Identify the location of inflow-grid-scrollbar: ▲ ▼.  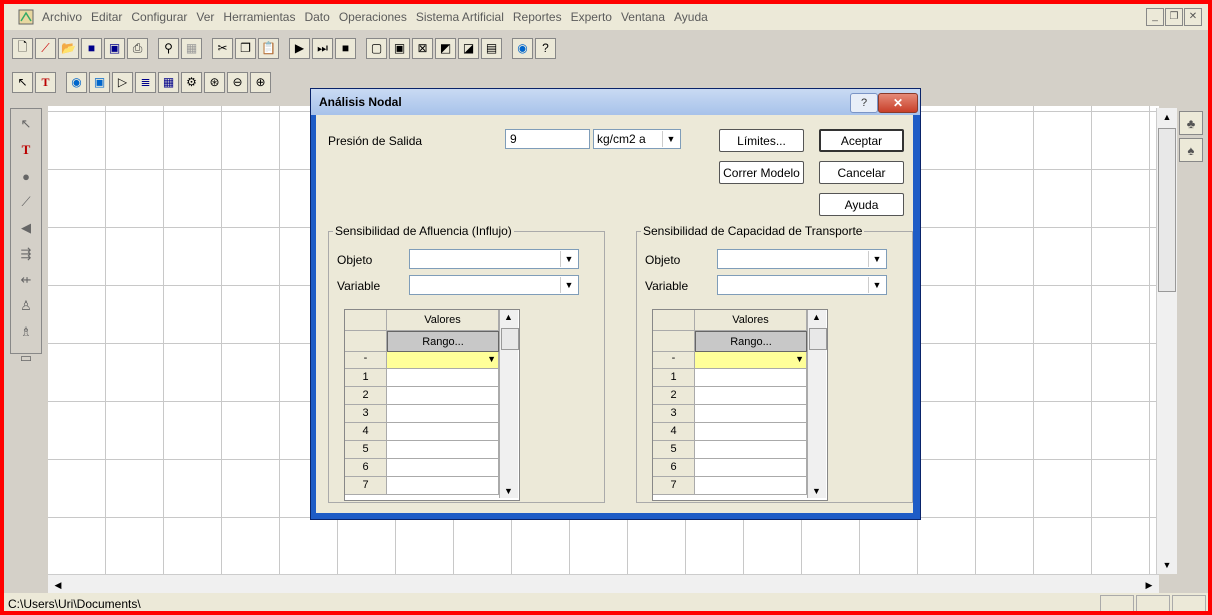
(509, 404).